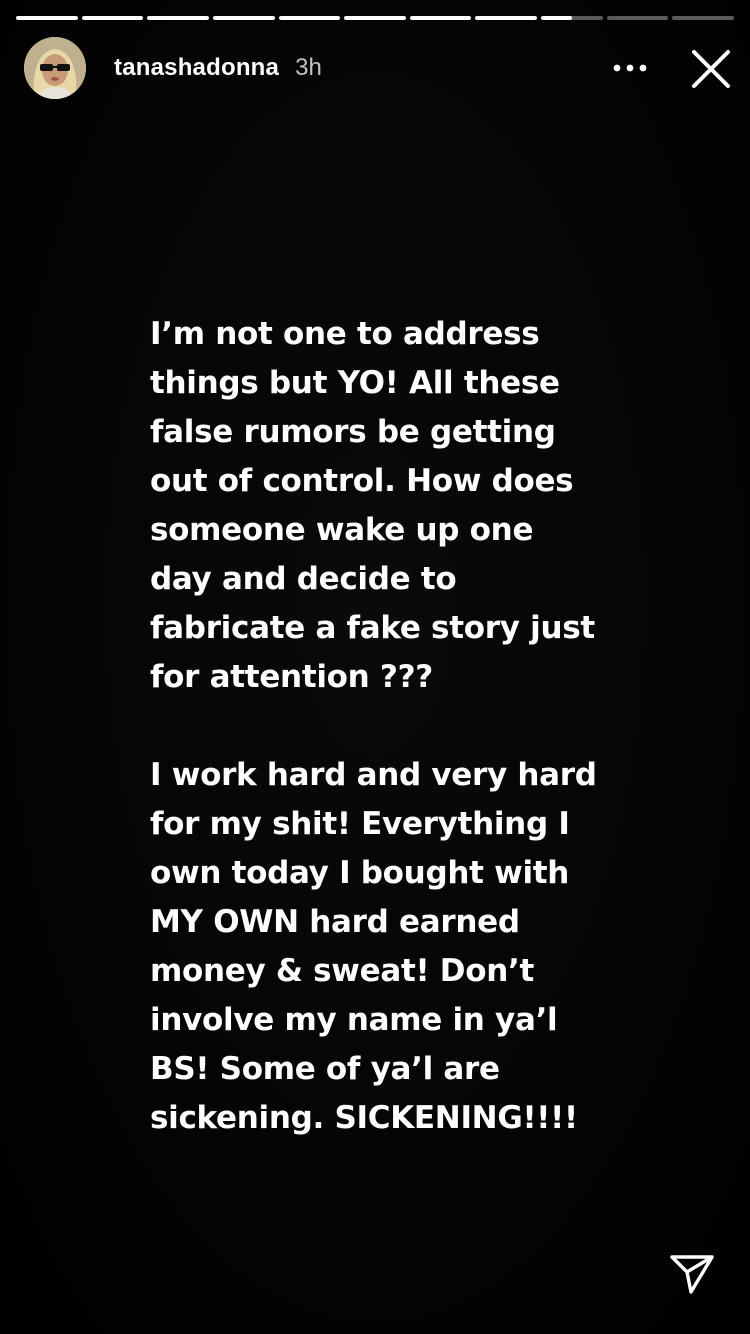 Image resolution: width=750 pixels, height=1334 pixels. What do you see at coordinates (345, 334) in the screenshot?
I see `story-text-line: I’m not one to address` at bounding box center [345, 334].